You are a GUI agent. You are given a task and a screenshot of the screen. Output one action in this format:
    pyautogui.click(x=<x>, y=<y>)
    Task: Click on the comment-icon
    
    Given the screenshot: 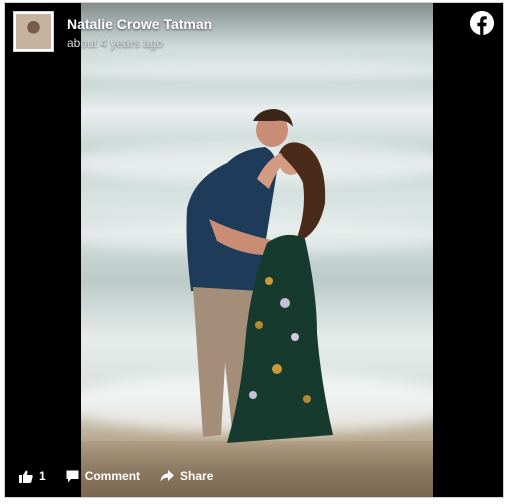 What is the action you would take?
    pyautogui.click(x=72, y=476)
    